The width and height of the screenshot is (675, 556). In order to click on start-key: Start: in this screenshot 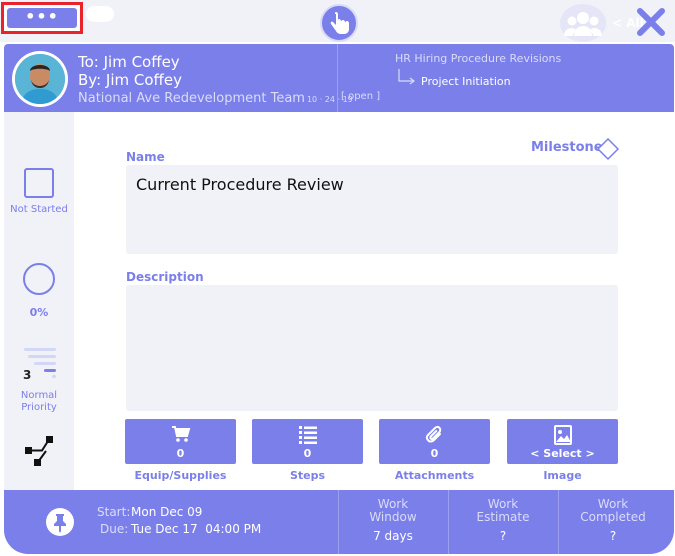, I will do `click(114, 512)`.